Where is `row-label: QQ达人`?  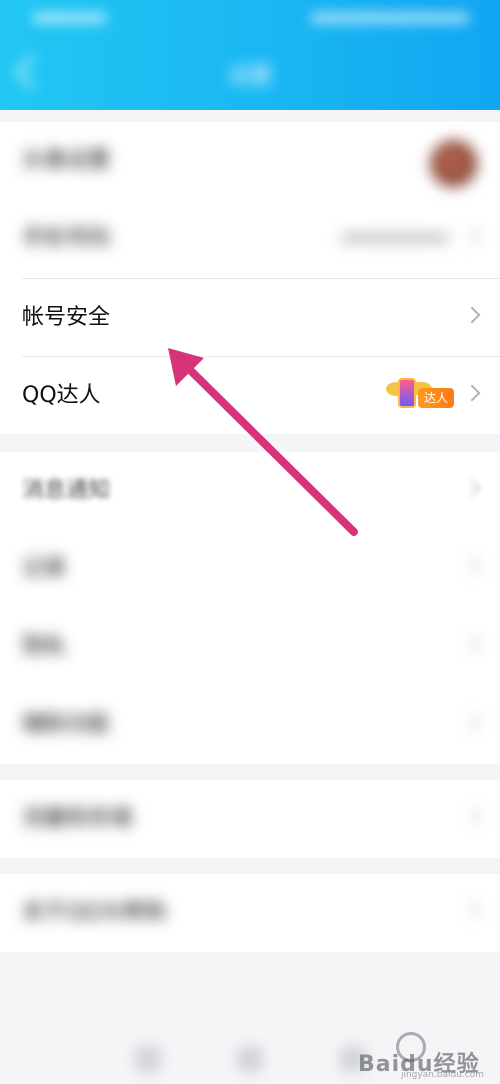
row-label: QQ达人 is located at coordinates (61, 395).